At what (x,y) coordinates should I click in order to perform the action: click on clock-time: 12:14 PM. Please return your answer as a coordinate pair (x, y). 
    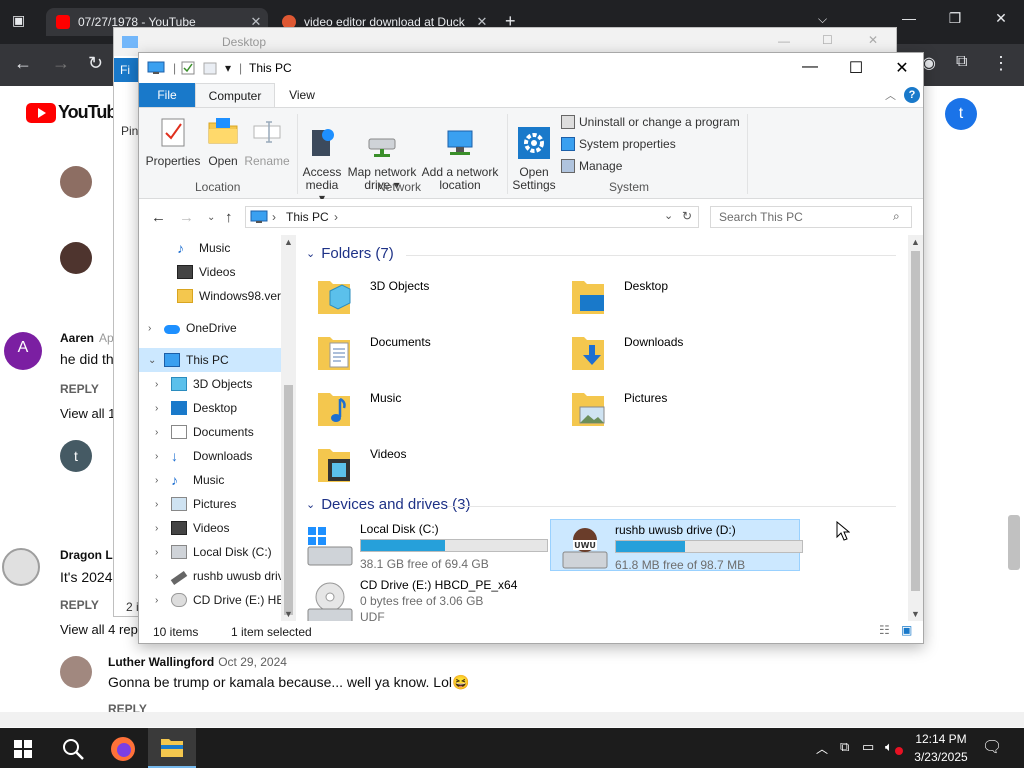
    Looking at the image, I should click on (941, 739).